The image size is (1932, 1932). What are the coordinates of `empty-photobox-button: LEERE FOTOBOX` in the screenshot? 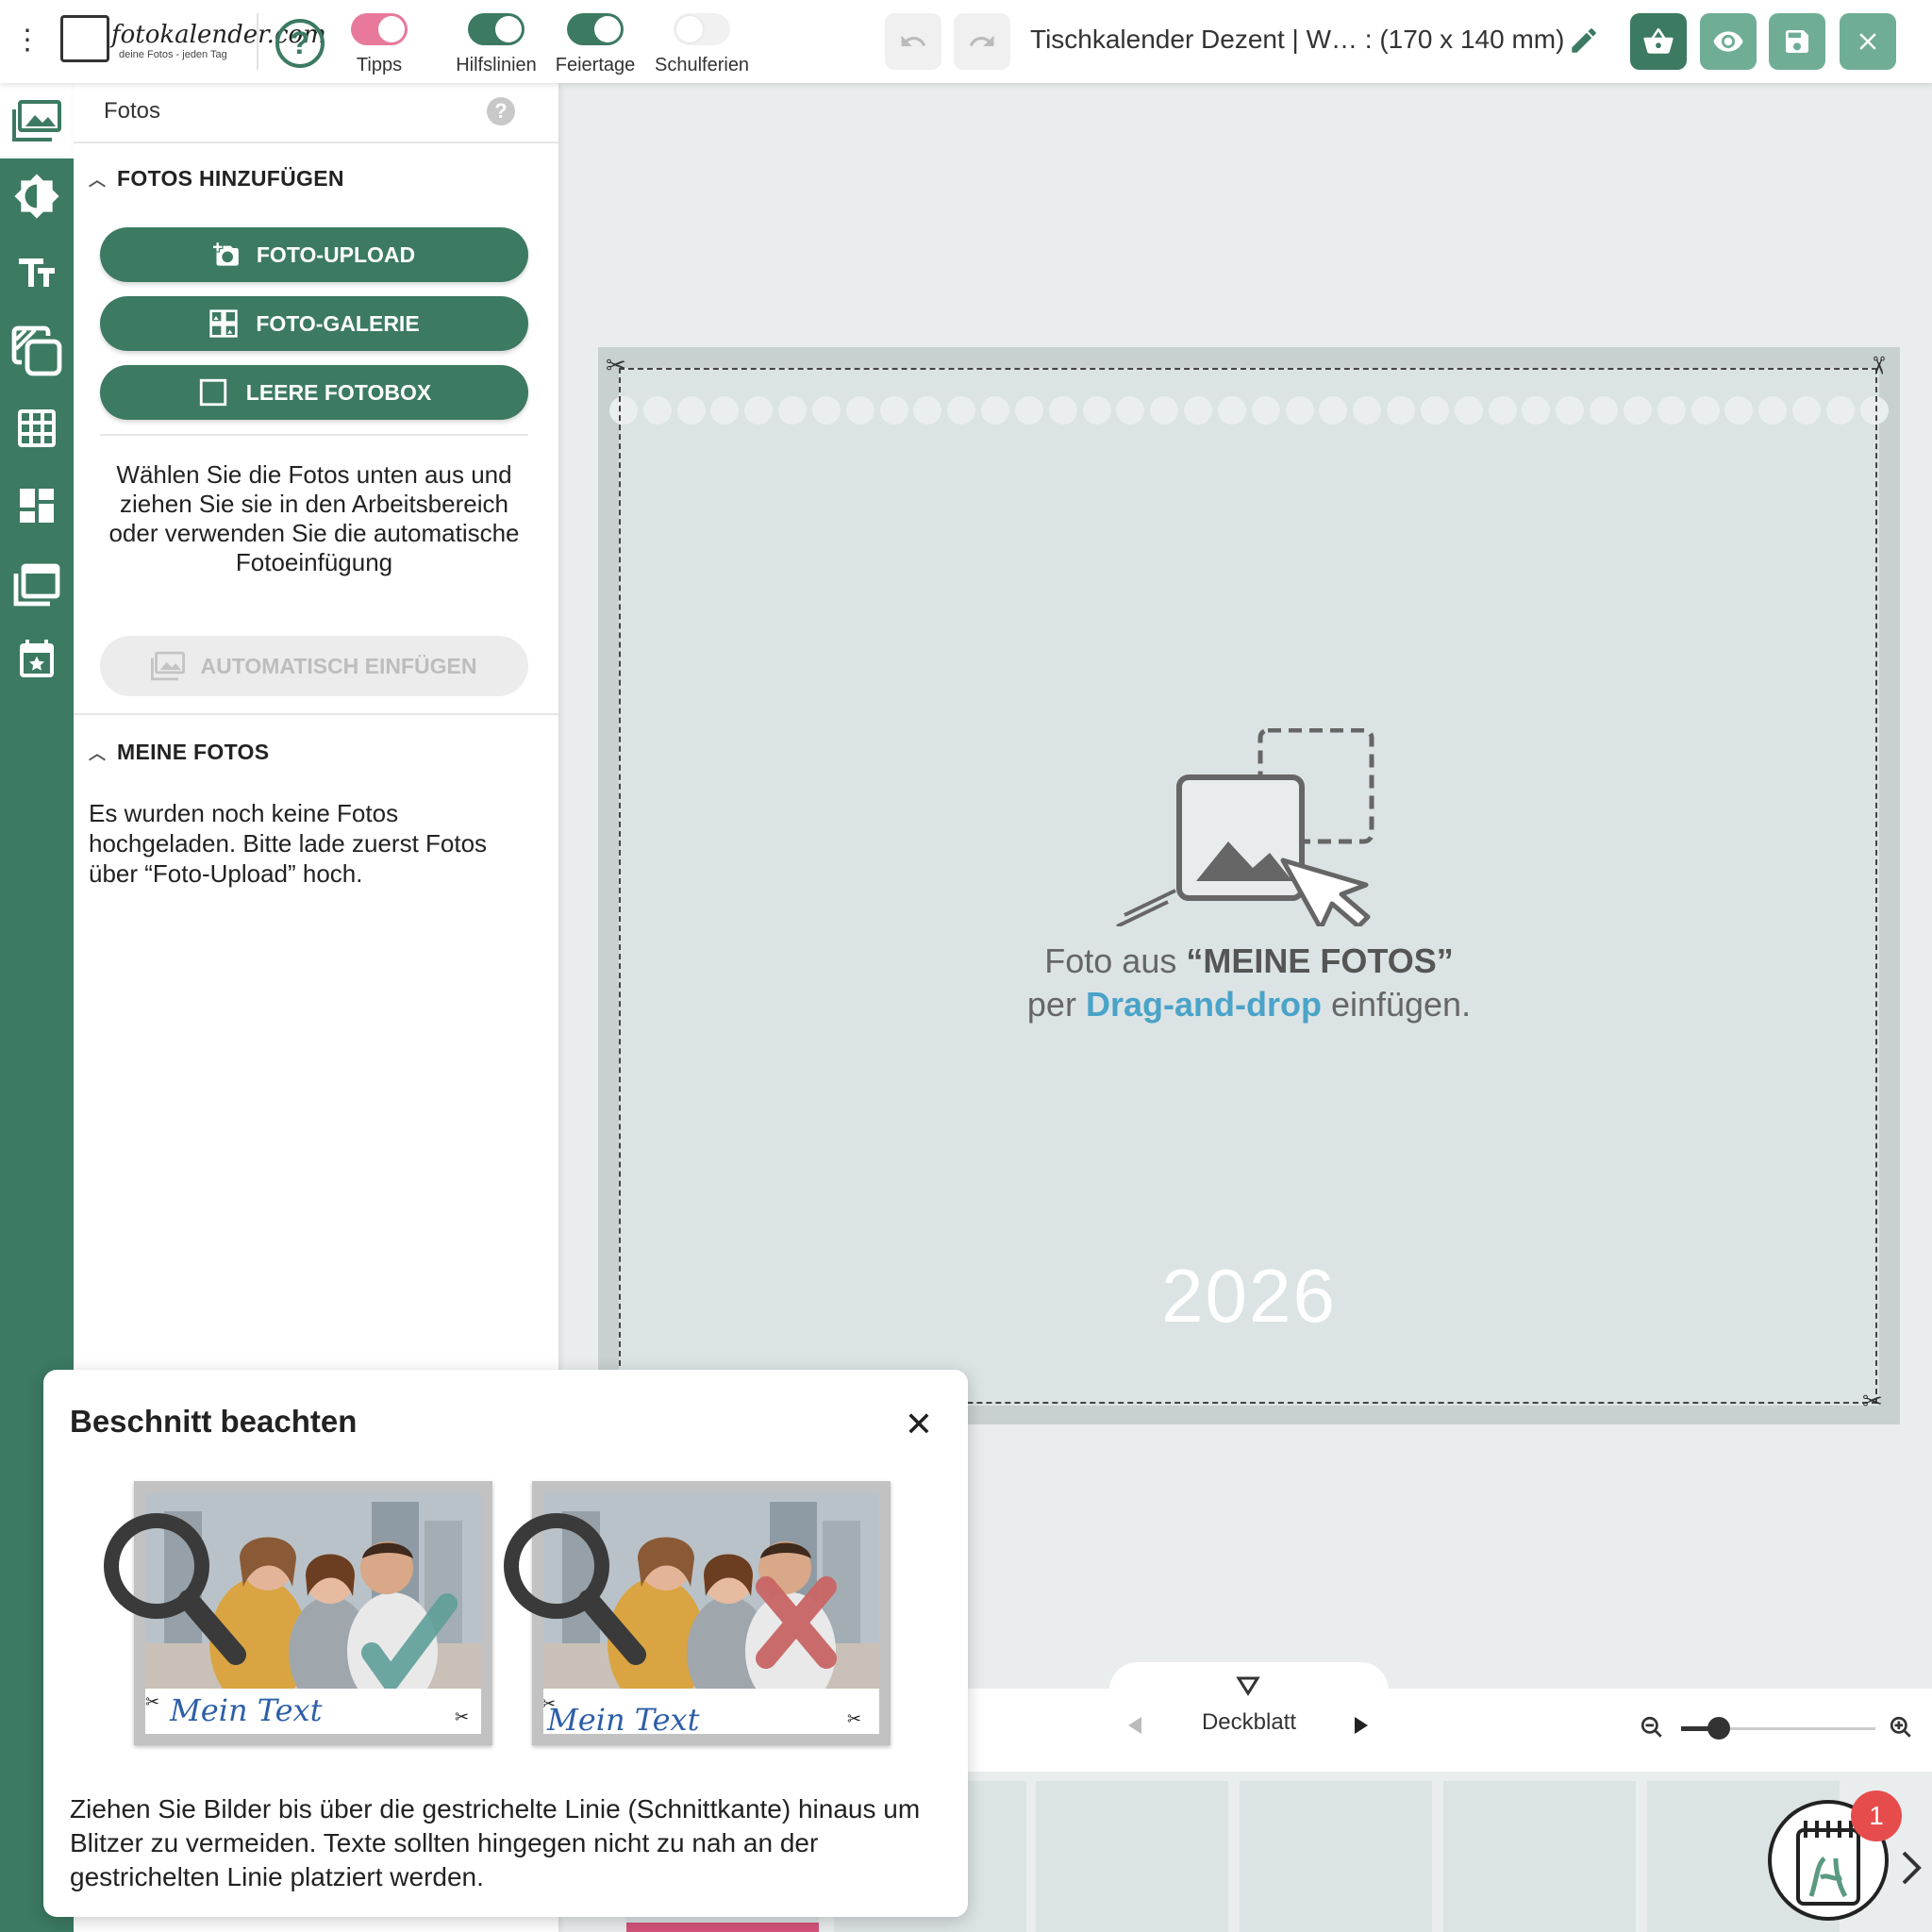 It's located at (314, 393).